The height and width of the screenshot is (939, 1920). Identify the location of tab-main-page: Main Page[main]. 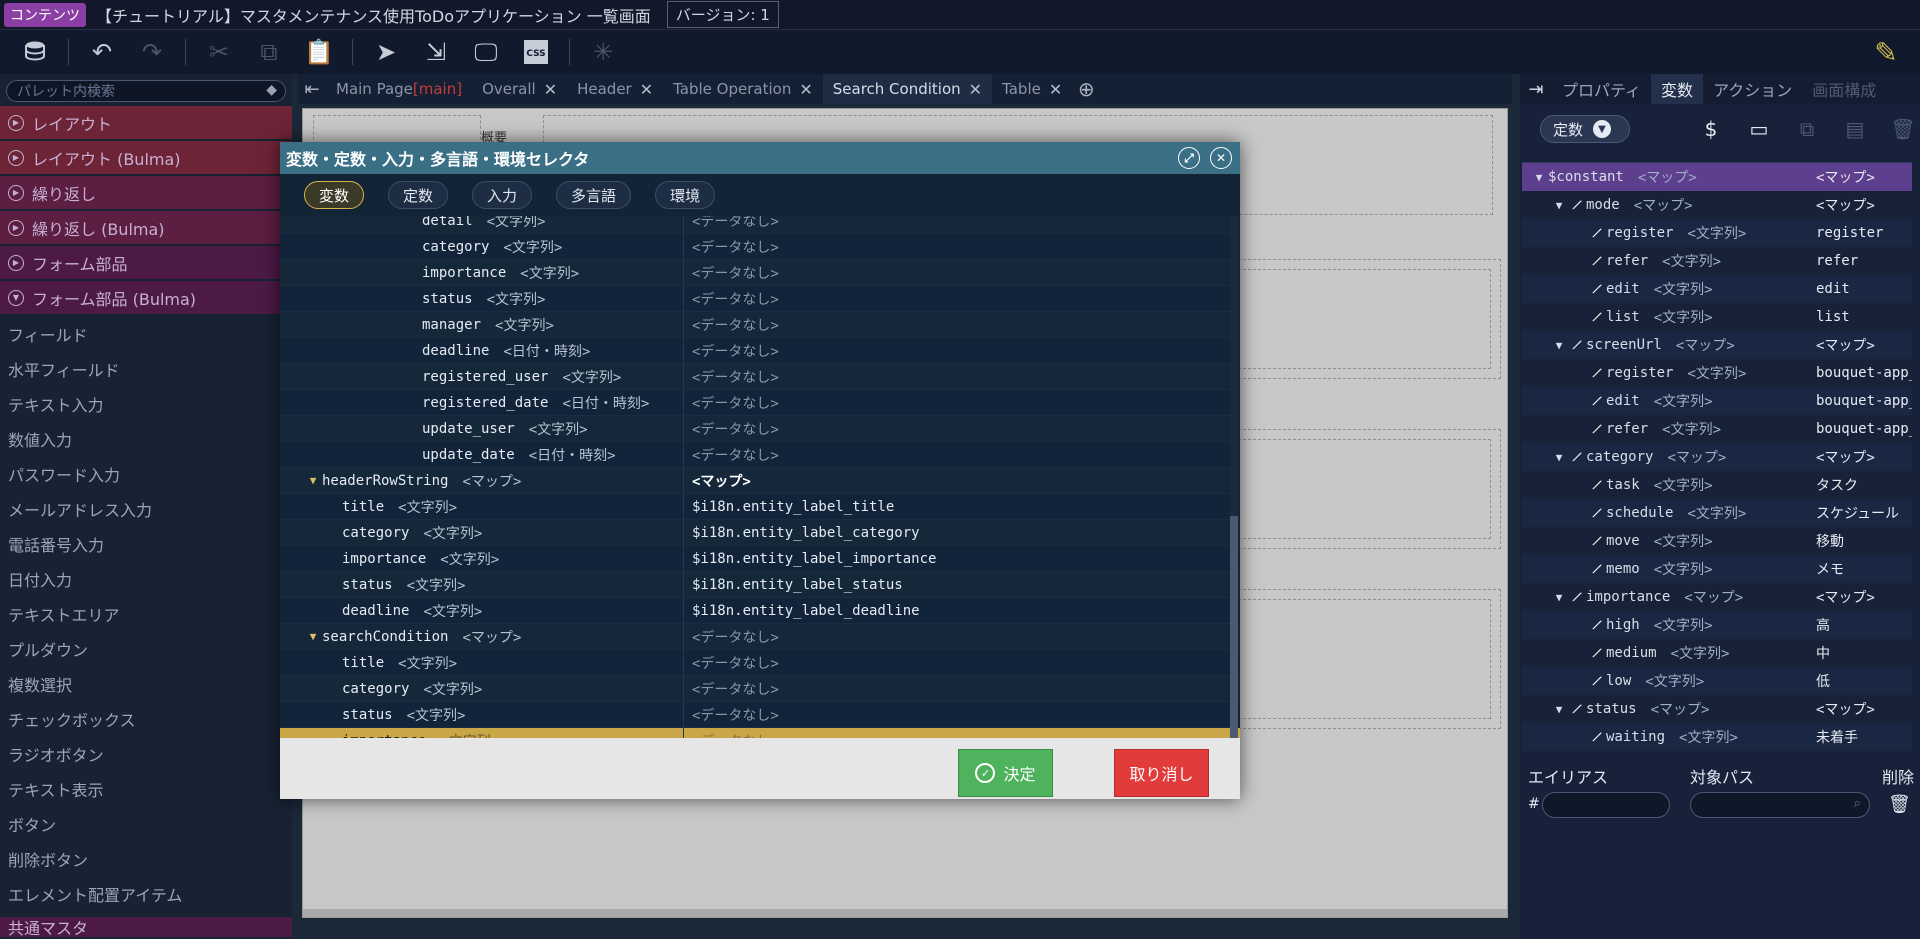
(399, 89).